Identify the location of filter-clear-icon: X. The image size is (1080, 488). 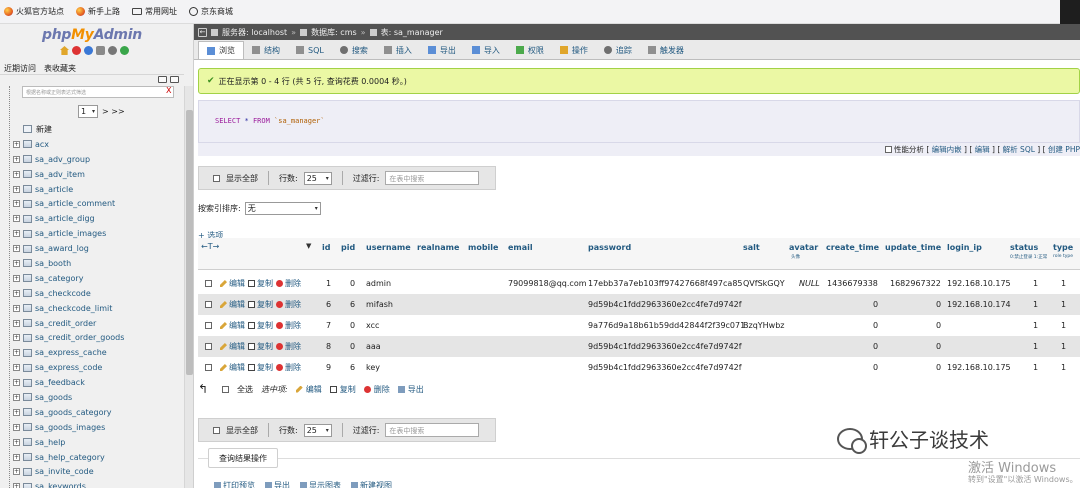
(168, 90).